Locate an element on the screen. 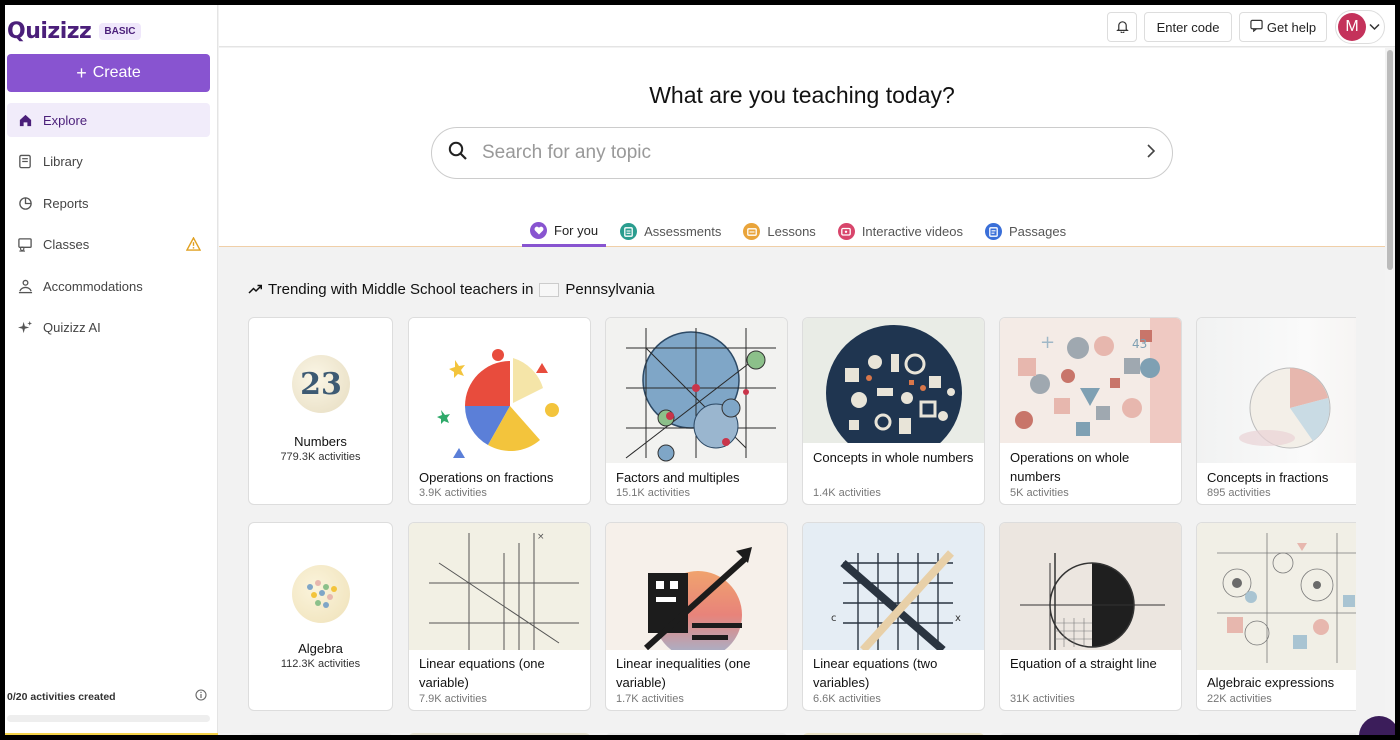 The width and height of the screenshot is (1400, 740). sidebar-item-explore: Explore is located at coordinates (108, 120).